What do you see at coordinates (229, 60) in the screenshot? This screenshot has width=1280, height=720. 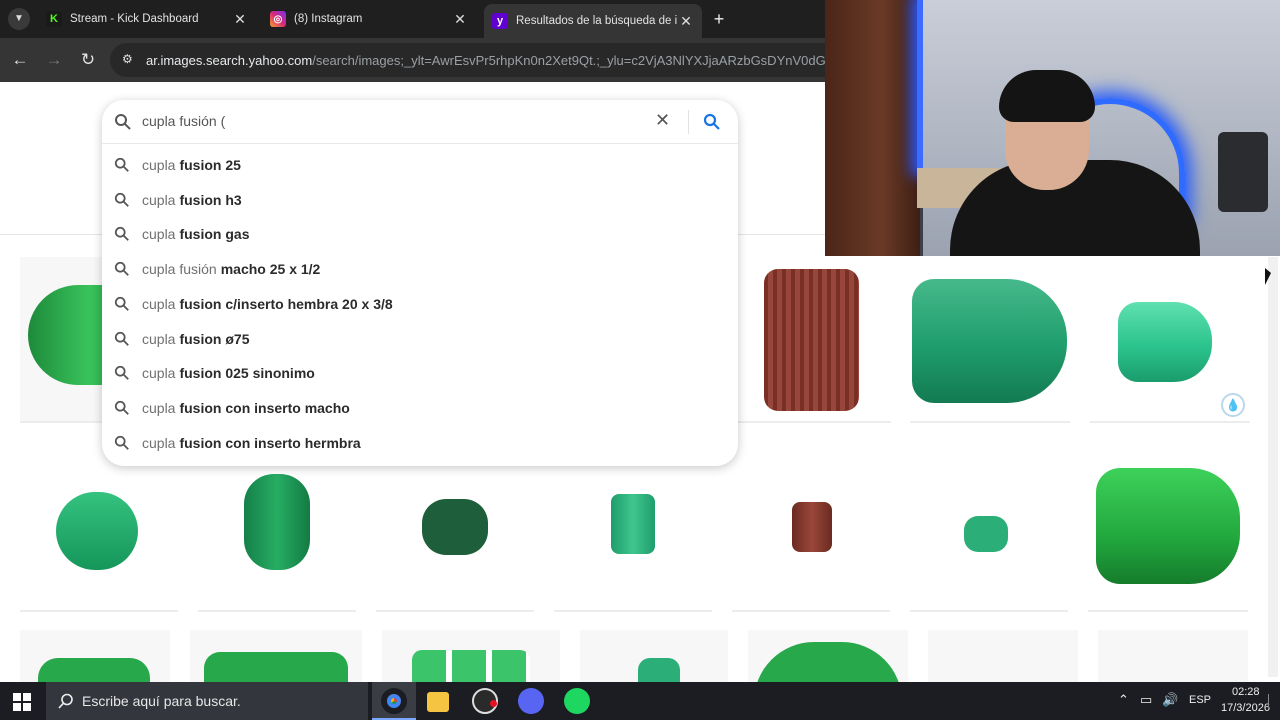 I see `url-host: ar.images.search.yahoo.com` at bounding box center [229, 60].